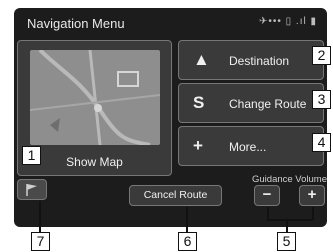  I want to click on plus-icon: +, so click(198, 145).